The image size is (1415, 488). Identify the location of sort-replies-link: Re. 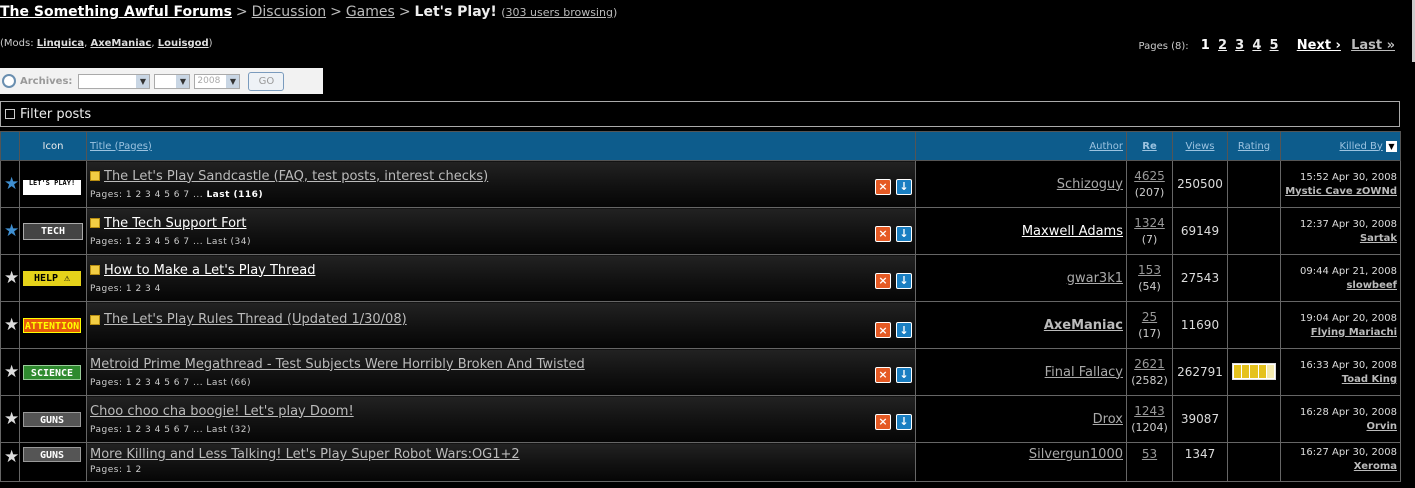
(1149, 146).